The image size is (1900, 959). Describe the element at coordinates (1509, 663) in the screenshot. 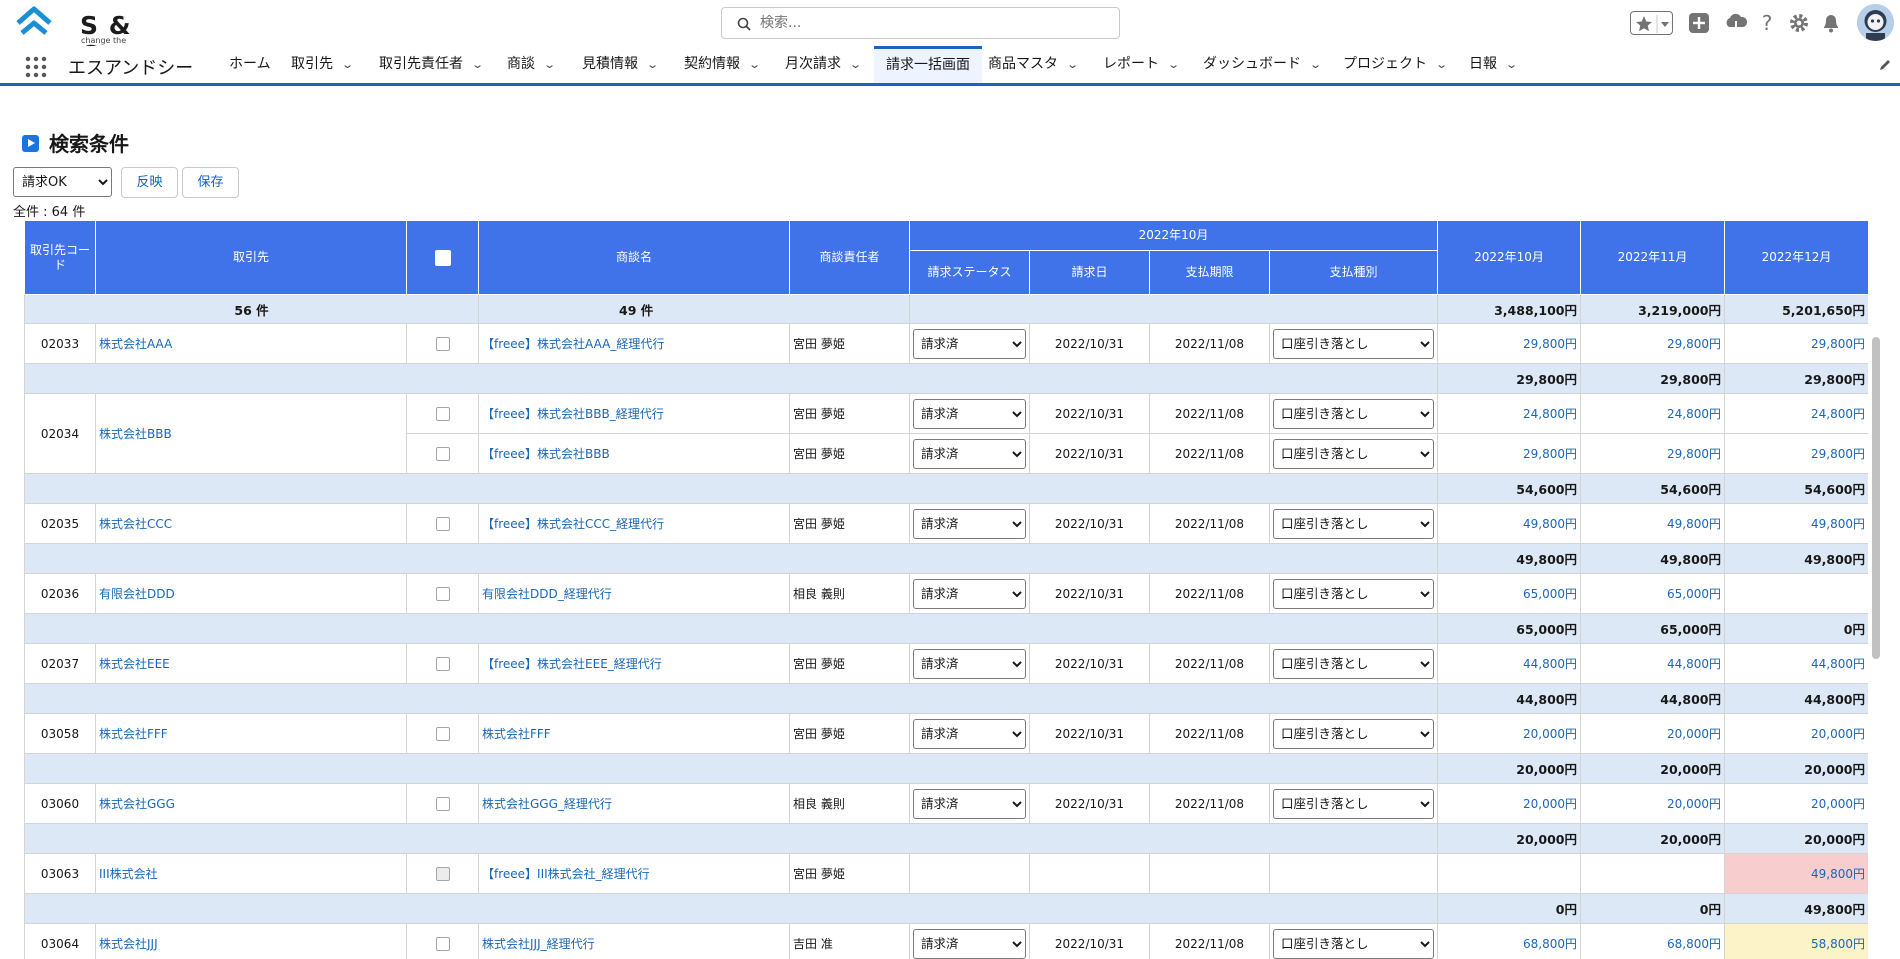

I see `amount-2022-10: 44,800円` at that location.